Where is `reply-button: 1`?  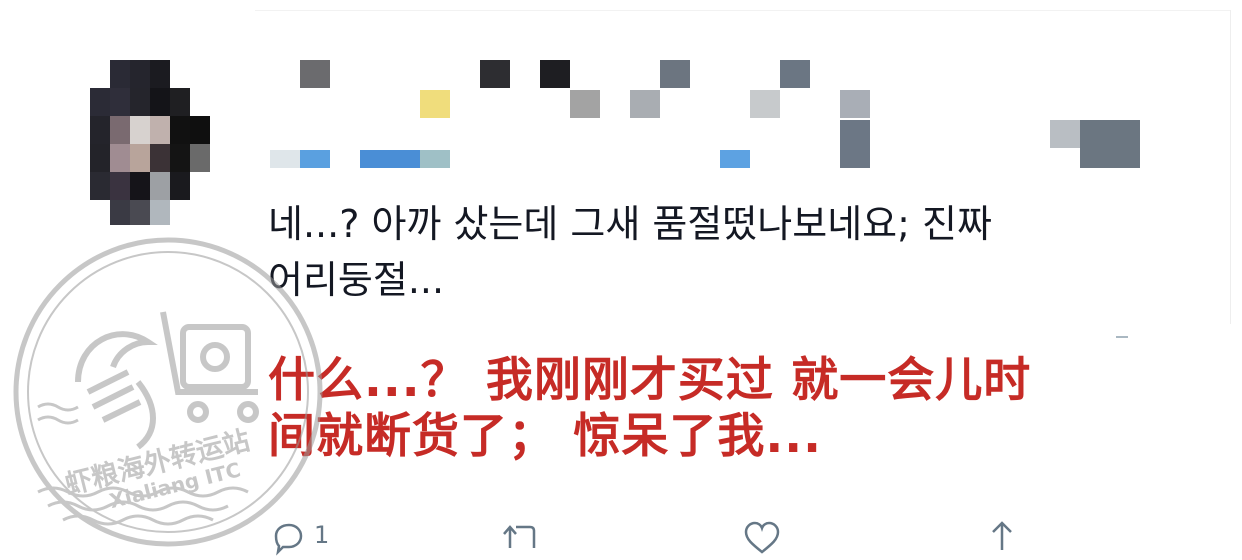 reply-button: 1 is located at coordinates (299, 540).